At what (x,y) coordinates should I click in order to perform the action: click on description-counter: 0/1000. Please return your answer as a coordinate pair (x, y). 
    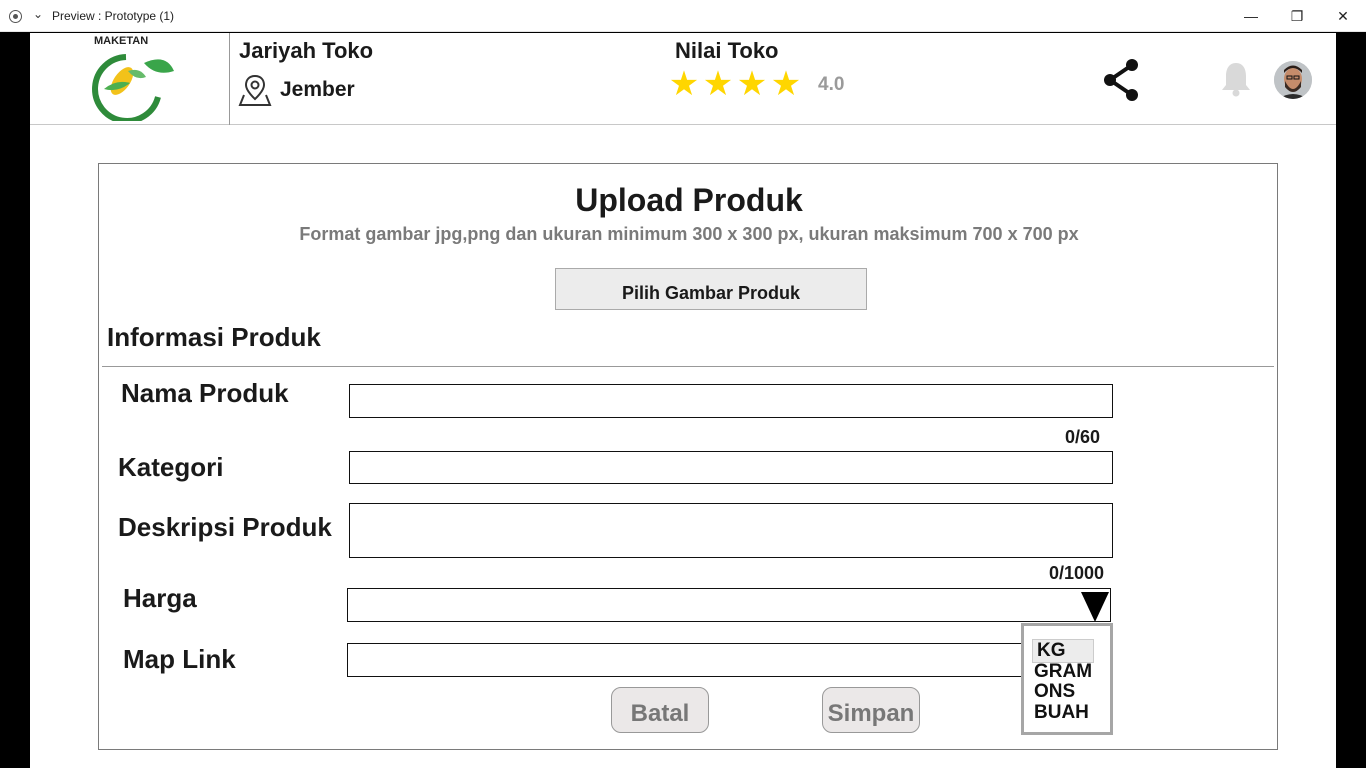
    Looking at the image, I should click on (1077, 573).